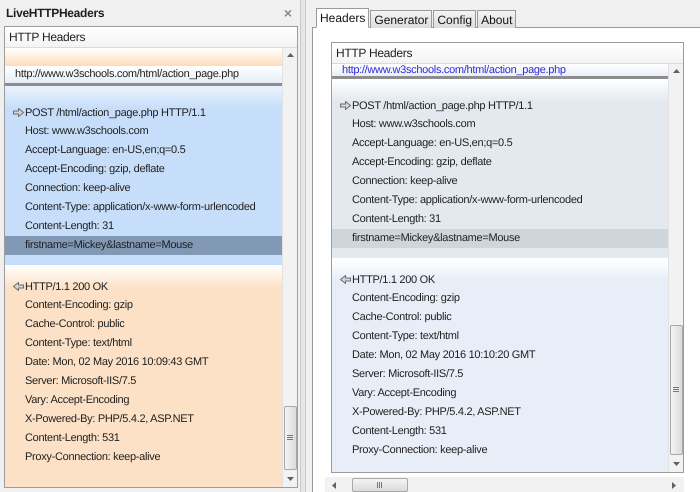 The image size is (700, 492). Describe the element at coordinates (496, 19) in the screenshot. I see `tab: About` at that location.